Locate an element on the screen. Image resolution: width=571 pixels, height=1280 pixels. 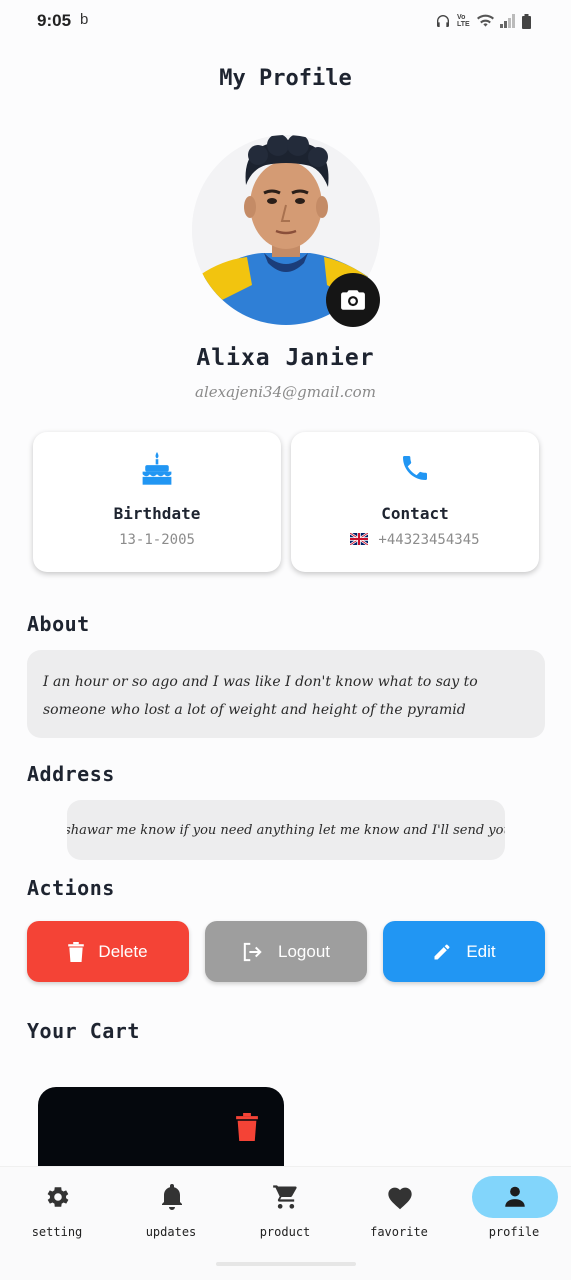
user-email: alexajeni34@gmail.com is located at coordinates (285, 392).